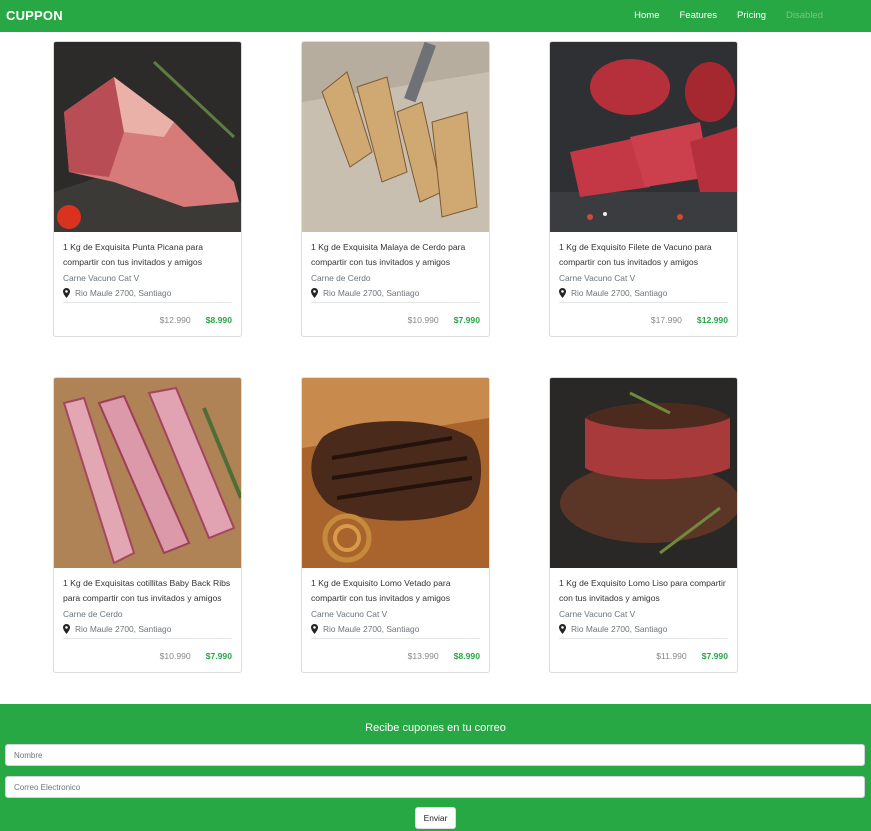 The height and width of the screenshot is (831, 871). What do you see at coordinates (698, 15) in the screenshot?
I see `nav-link-features: Features` at bounding box center [698, 15].